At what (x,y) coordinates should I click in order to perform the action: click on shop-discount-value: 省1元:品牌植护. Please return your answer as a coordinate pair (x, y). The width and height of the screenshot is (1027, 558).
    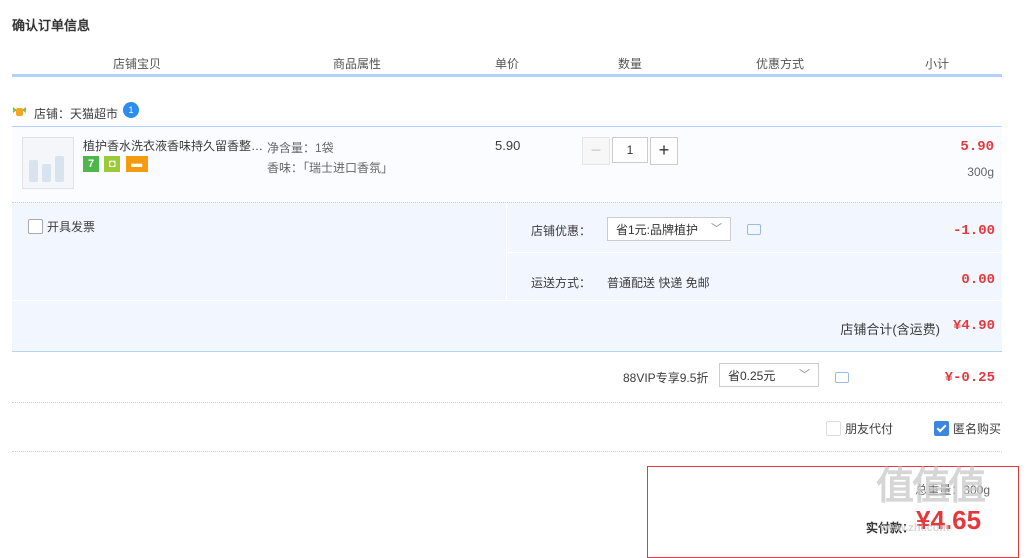
    Looking at the image, I should click on (657, 230).